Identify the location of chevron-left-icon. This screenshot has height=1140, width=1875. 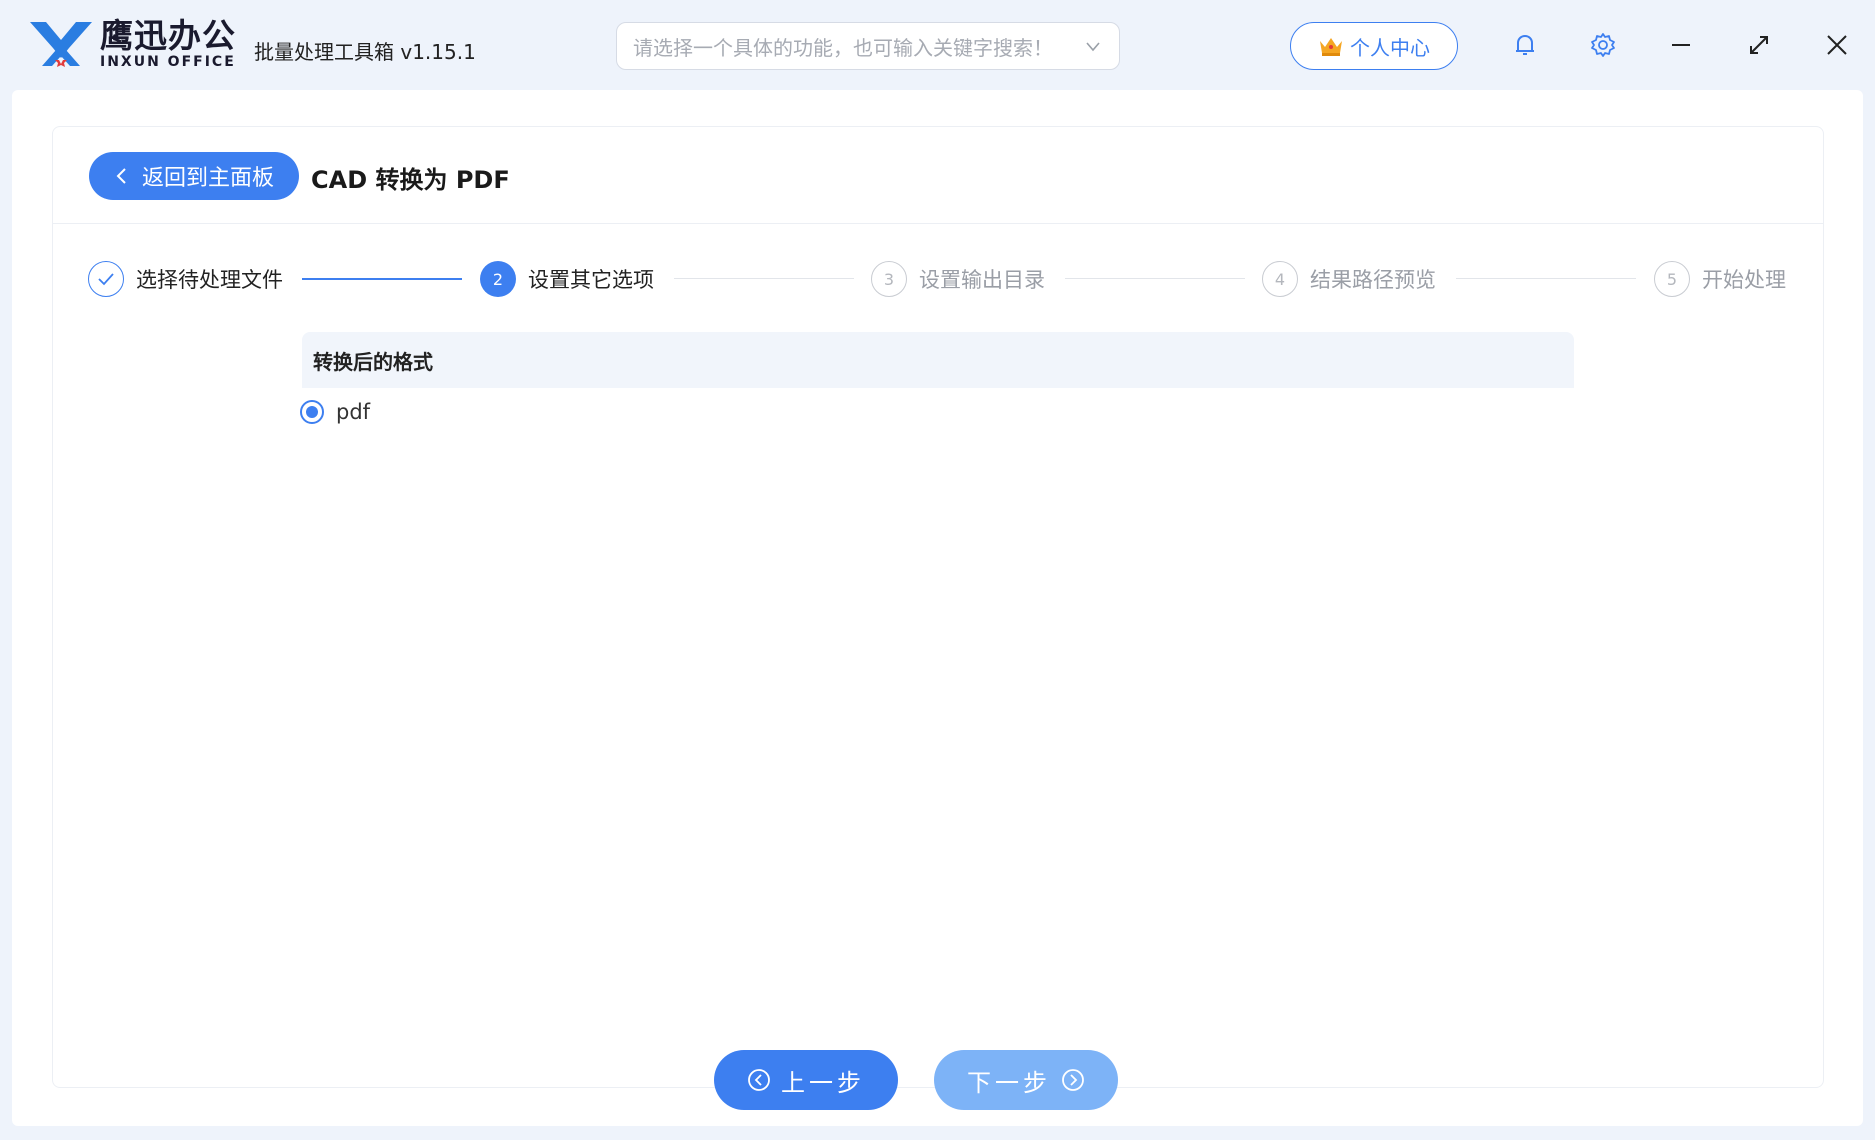
(121, 176).